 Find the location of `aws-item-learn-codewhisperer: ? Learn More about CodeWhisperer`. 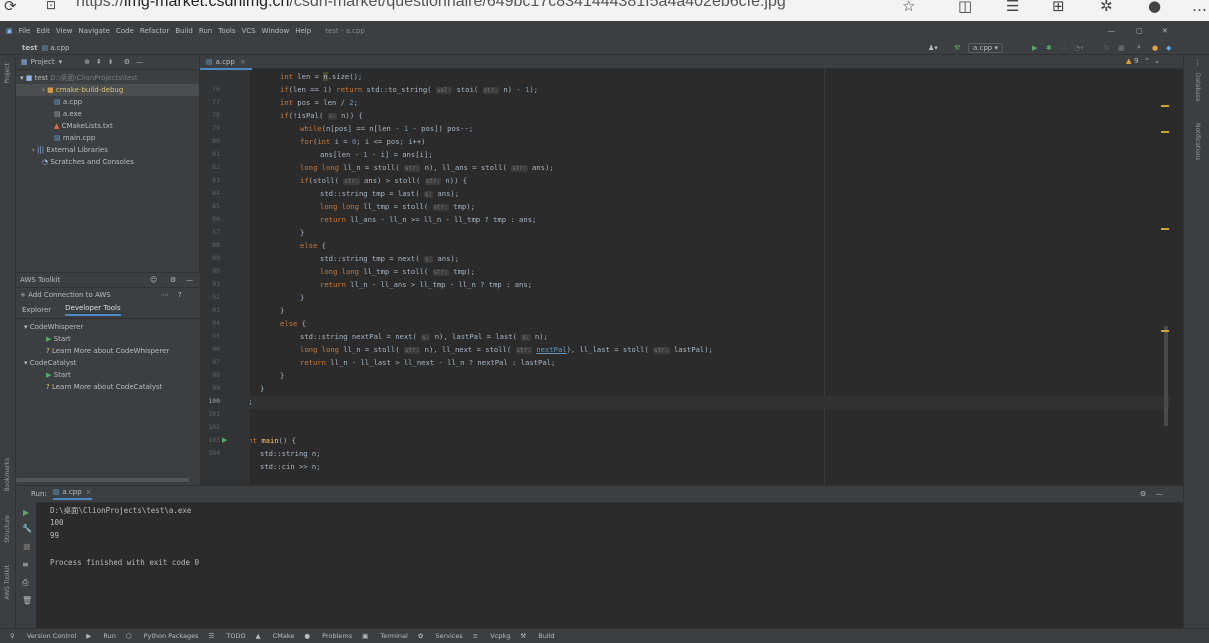

aws-item-learn-codewhisperer: ? Learn More about CodeWhisperer is located at coordinates (108, 351).